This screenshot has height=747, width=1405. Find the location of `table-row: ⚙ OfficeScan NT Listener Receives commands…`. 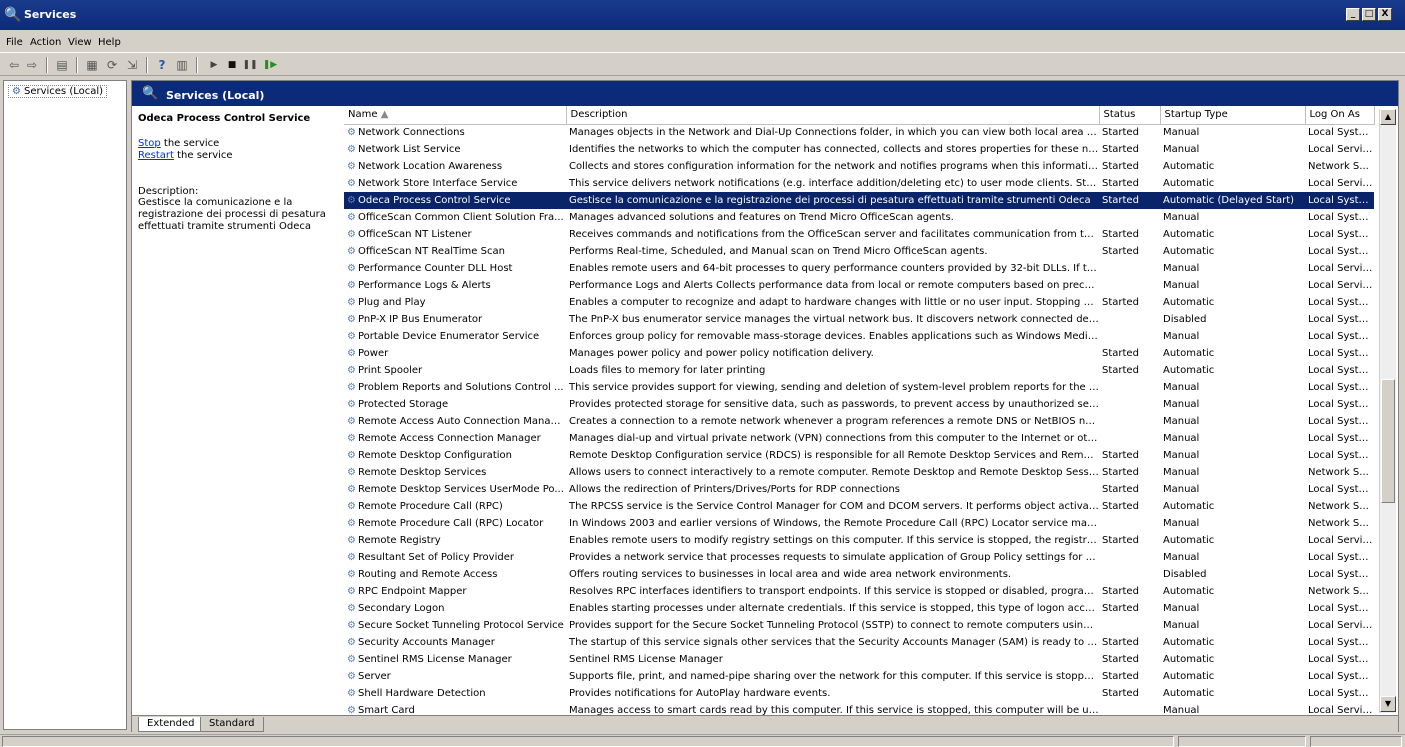

table-row: ⚙ OfficeScan NT Listener Receives commands… is located at coordinates (859, 234).